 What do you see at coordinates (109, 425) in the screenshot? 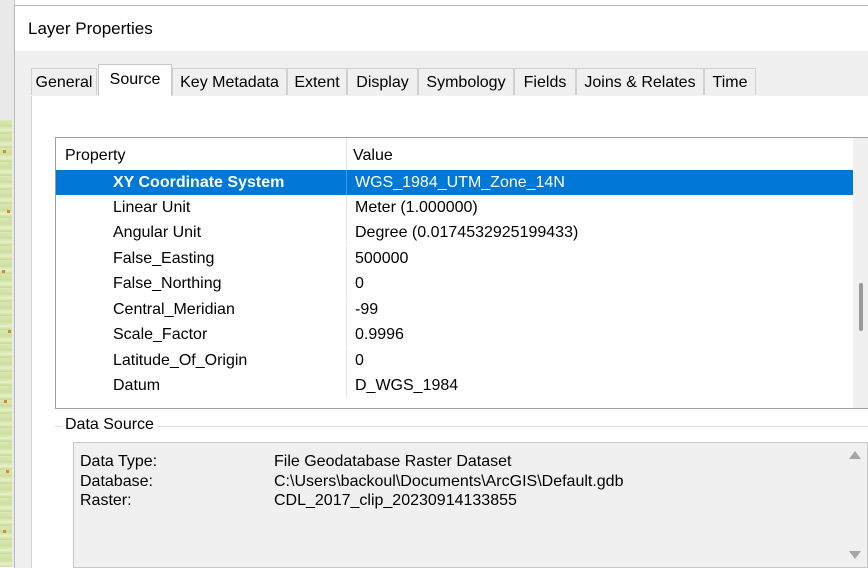
I see `data-source-group-label: Data Source` at bounding box center [109, 425].